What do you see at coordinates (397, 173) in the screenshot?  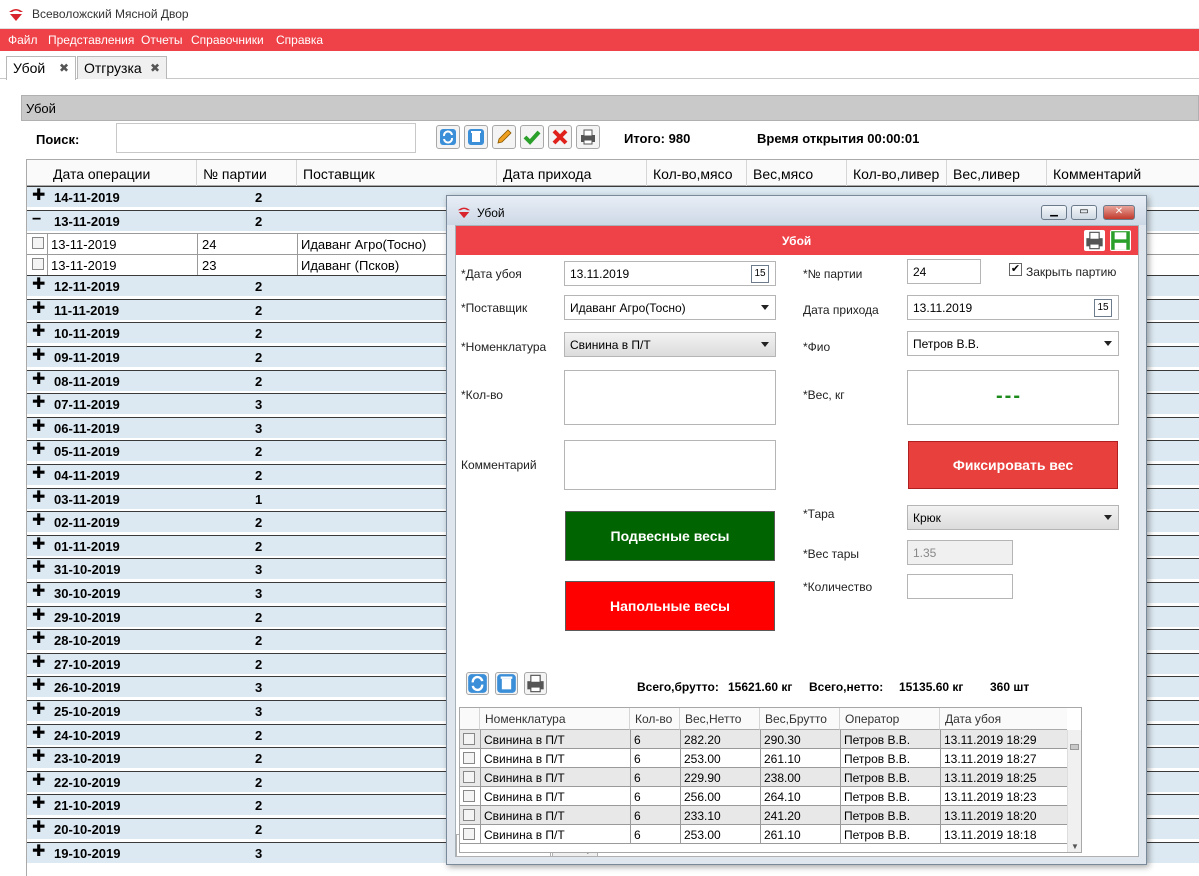 I see `column-header: Поставщик` at bounding box center [397, 173].